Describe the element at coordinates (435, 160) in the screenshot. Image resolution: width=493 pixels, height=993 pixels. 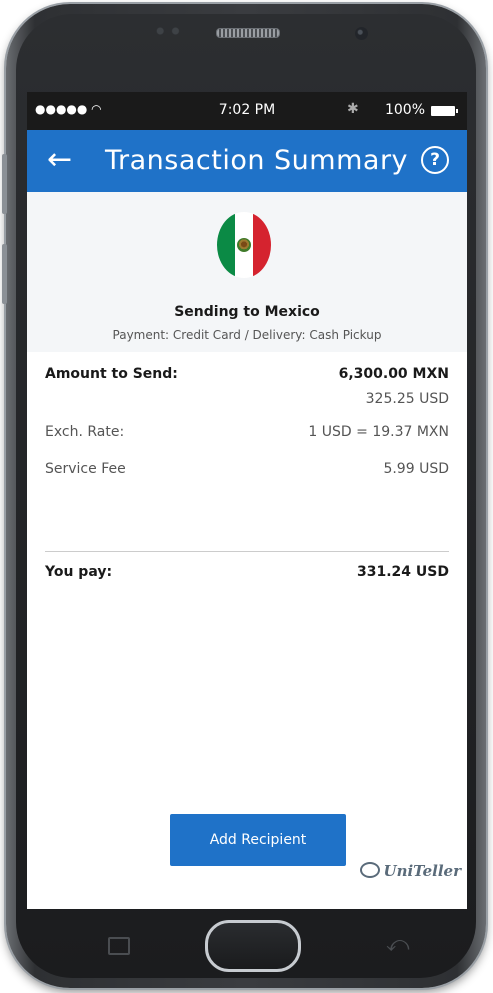
I see `help-icon: ?` at that location.